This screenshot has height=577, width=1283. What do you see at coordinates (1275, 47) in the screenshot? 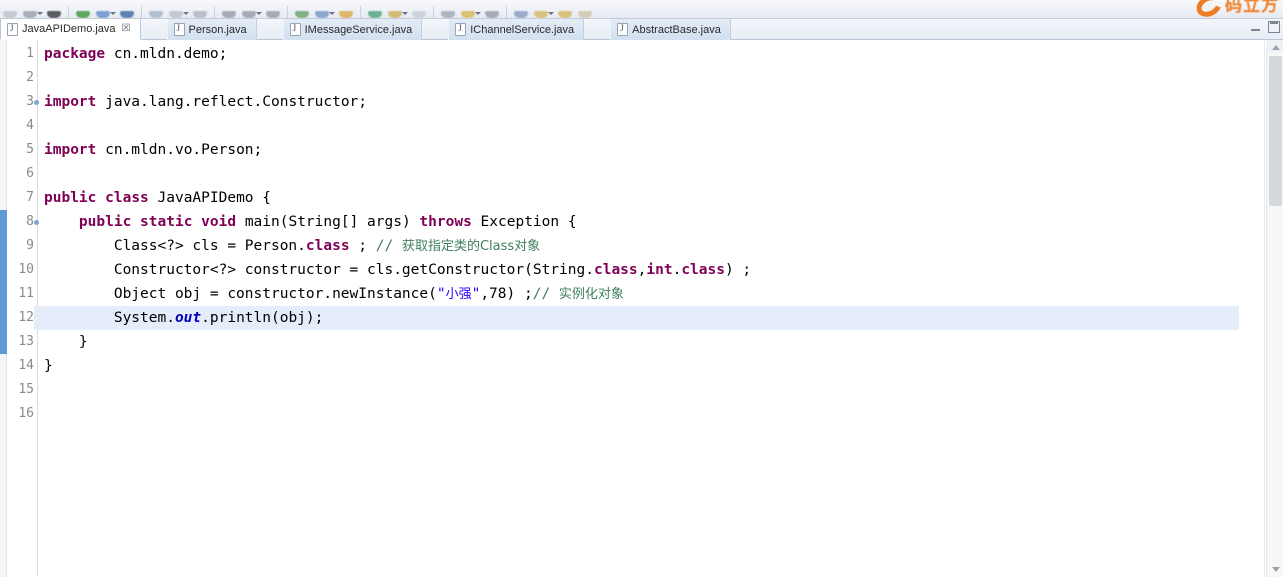
I see `scroll-up-icon` at bounding box center [1275, 47].